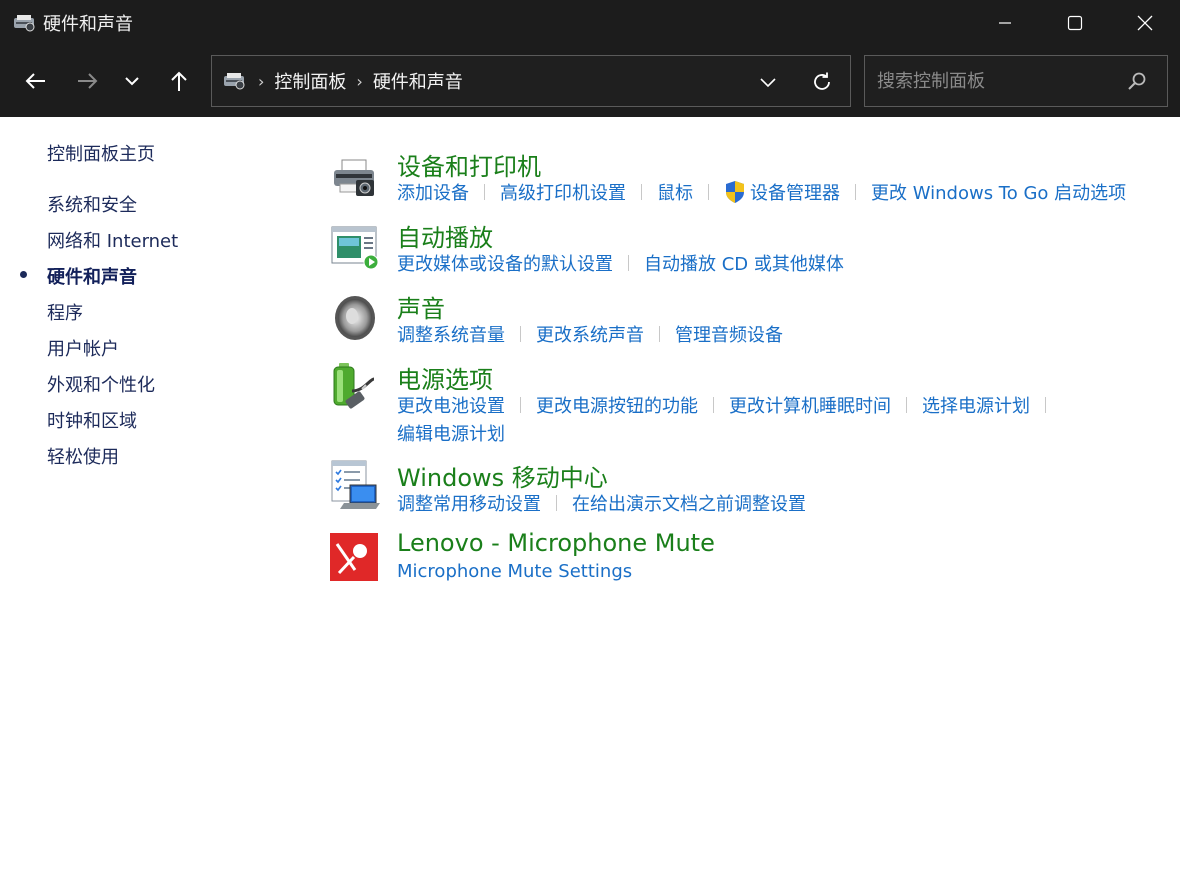 Image resolution: width=1180 pixels, height=890 pixels. What do you see at coordinates (92, 204) in the screenshot?
I see `sidebar-item-system-security: 系统和安全` at bounding box center [92, 204].